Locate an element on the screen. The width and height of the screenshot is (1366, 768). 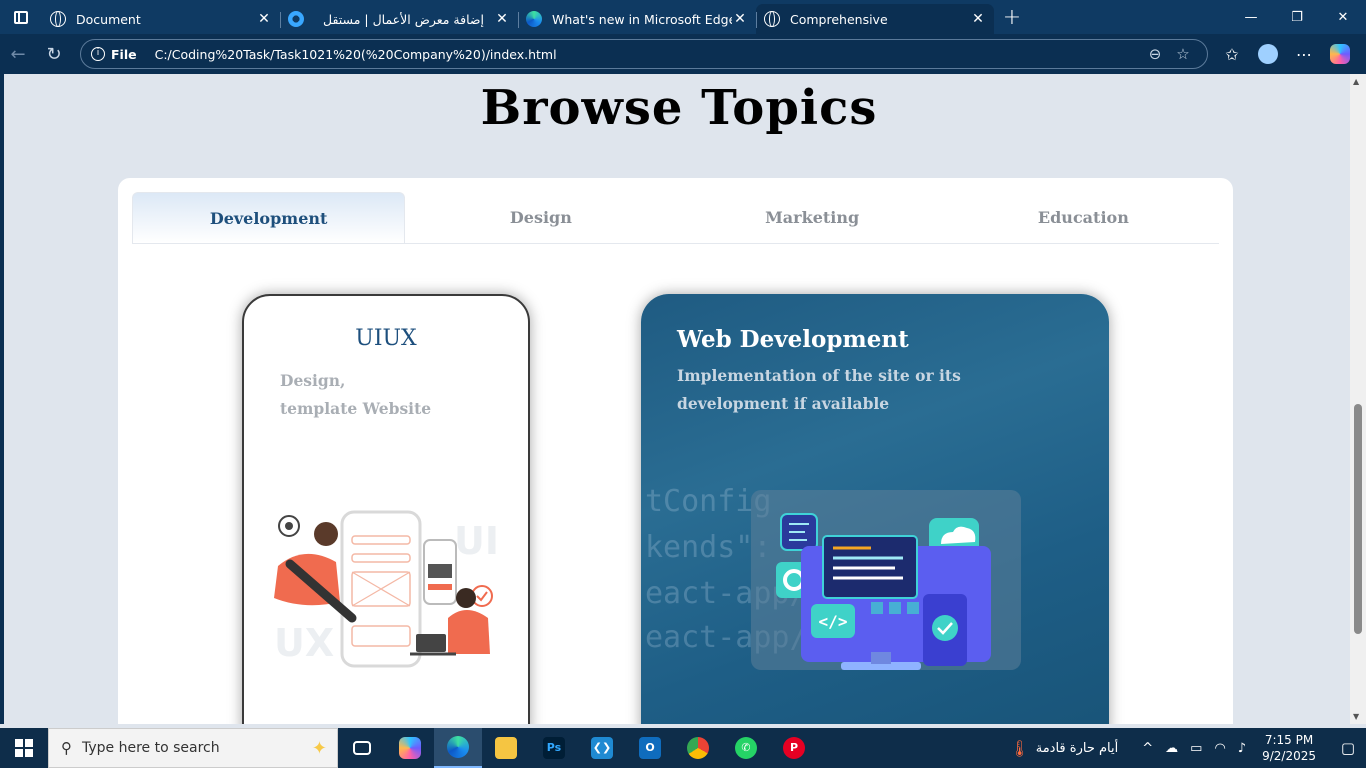
notification-icon: ▢ is located at coordinates (1348, 748).